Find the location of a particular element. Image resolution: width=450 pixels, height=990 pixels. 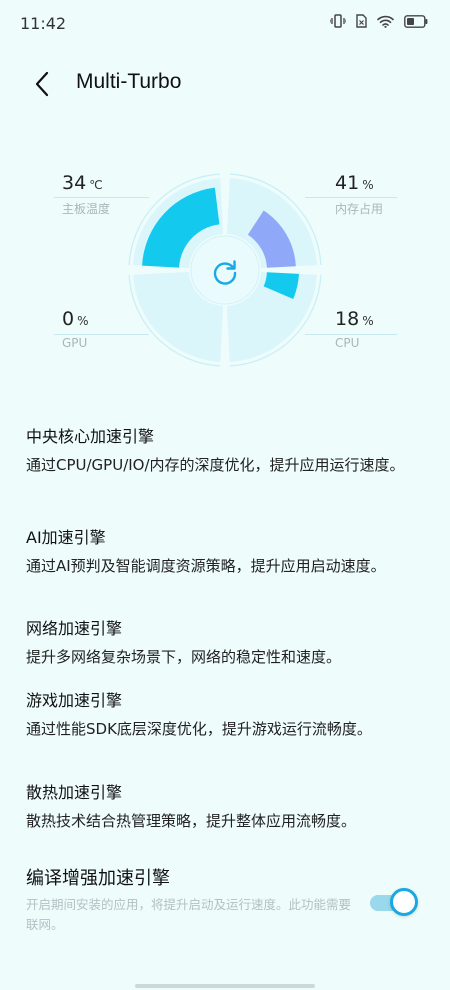

compile-boost-toggle is located at coordinates (393, 902).